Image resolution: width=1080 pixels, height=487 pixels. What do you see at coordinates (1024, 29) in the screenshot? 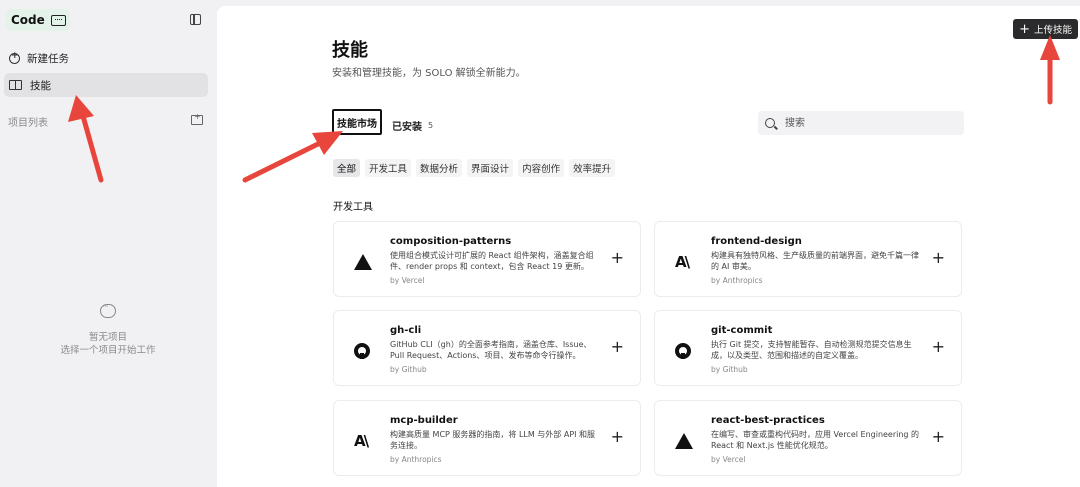
I see `plus-icon: +` at bounding box center [1024, 29].